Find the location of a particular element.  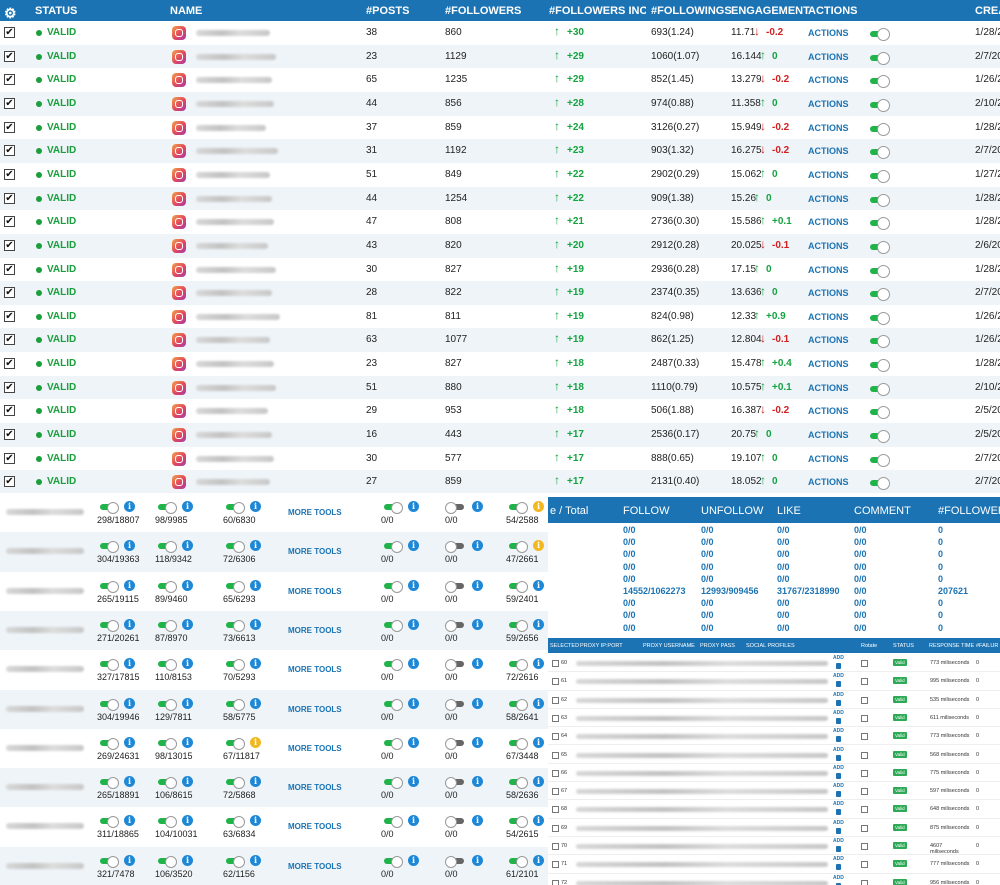

header-name: NAME is located at coordinates (186, 11).